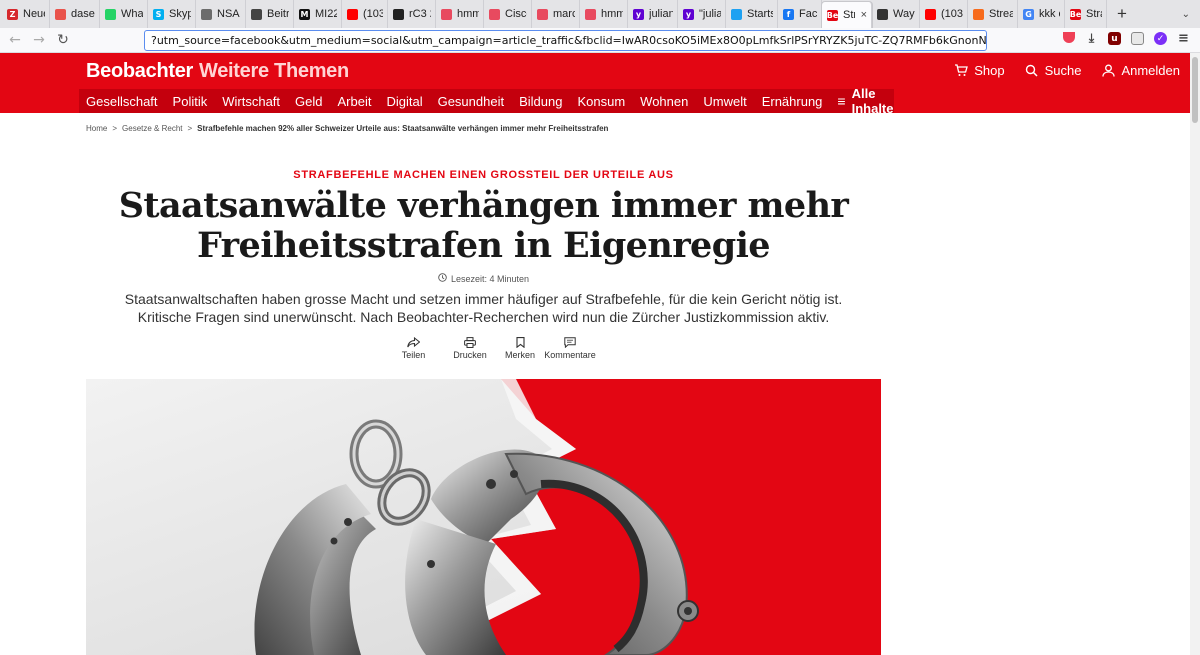 This screenshot has width=1200, height=655. Describe the element at coordinates (570, 355) in the screenshot. I see `comments-label: Kommentare` at that location.